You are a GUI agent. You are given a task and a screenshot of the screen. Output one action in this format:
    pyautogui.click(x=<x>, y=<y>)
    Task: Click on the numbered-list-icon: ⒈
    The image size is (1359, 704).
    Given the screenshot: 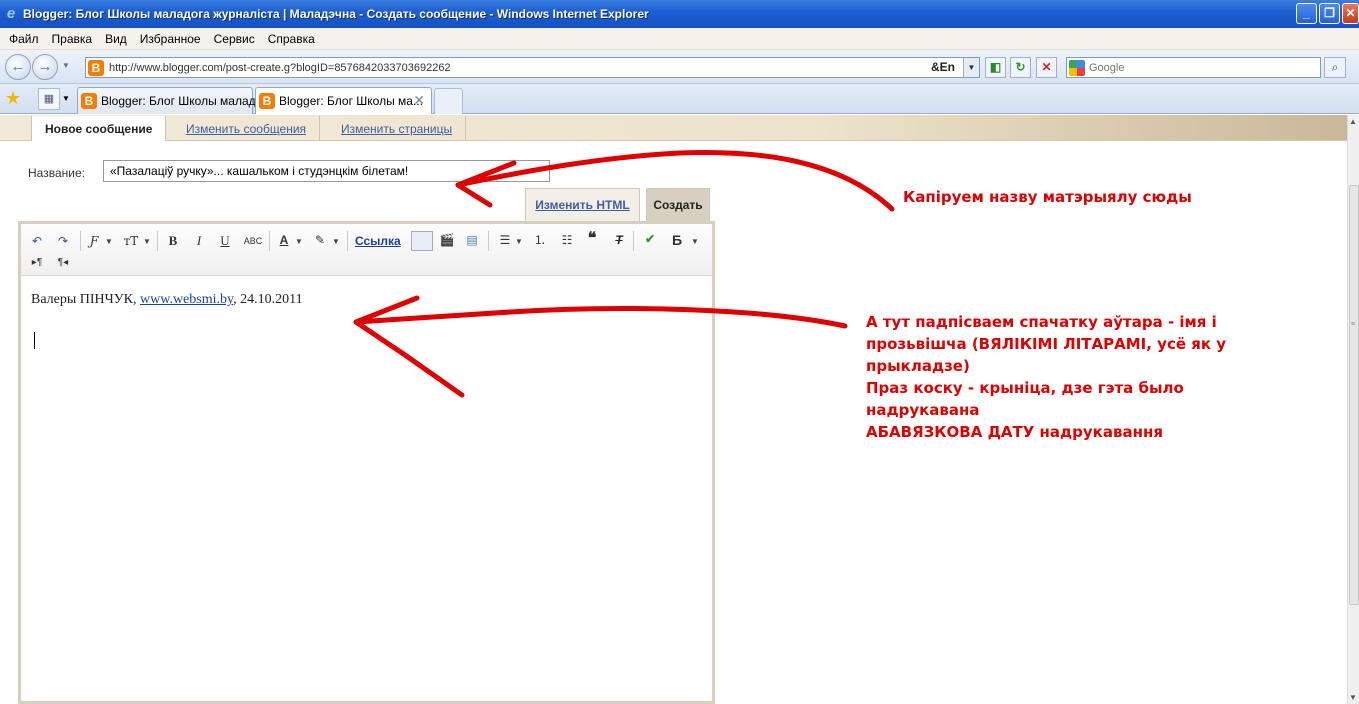 What is the action you would take?
    pyautogui.click(x=540, y=240)
    